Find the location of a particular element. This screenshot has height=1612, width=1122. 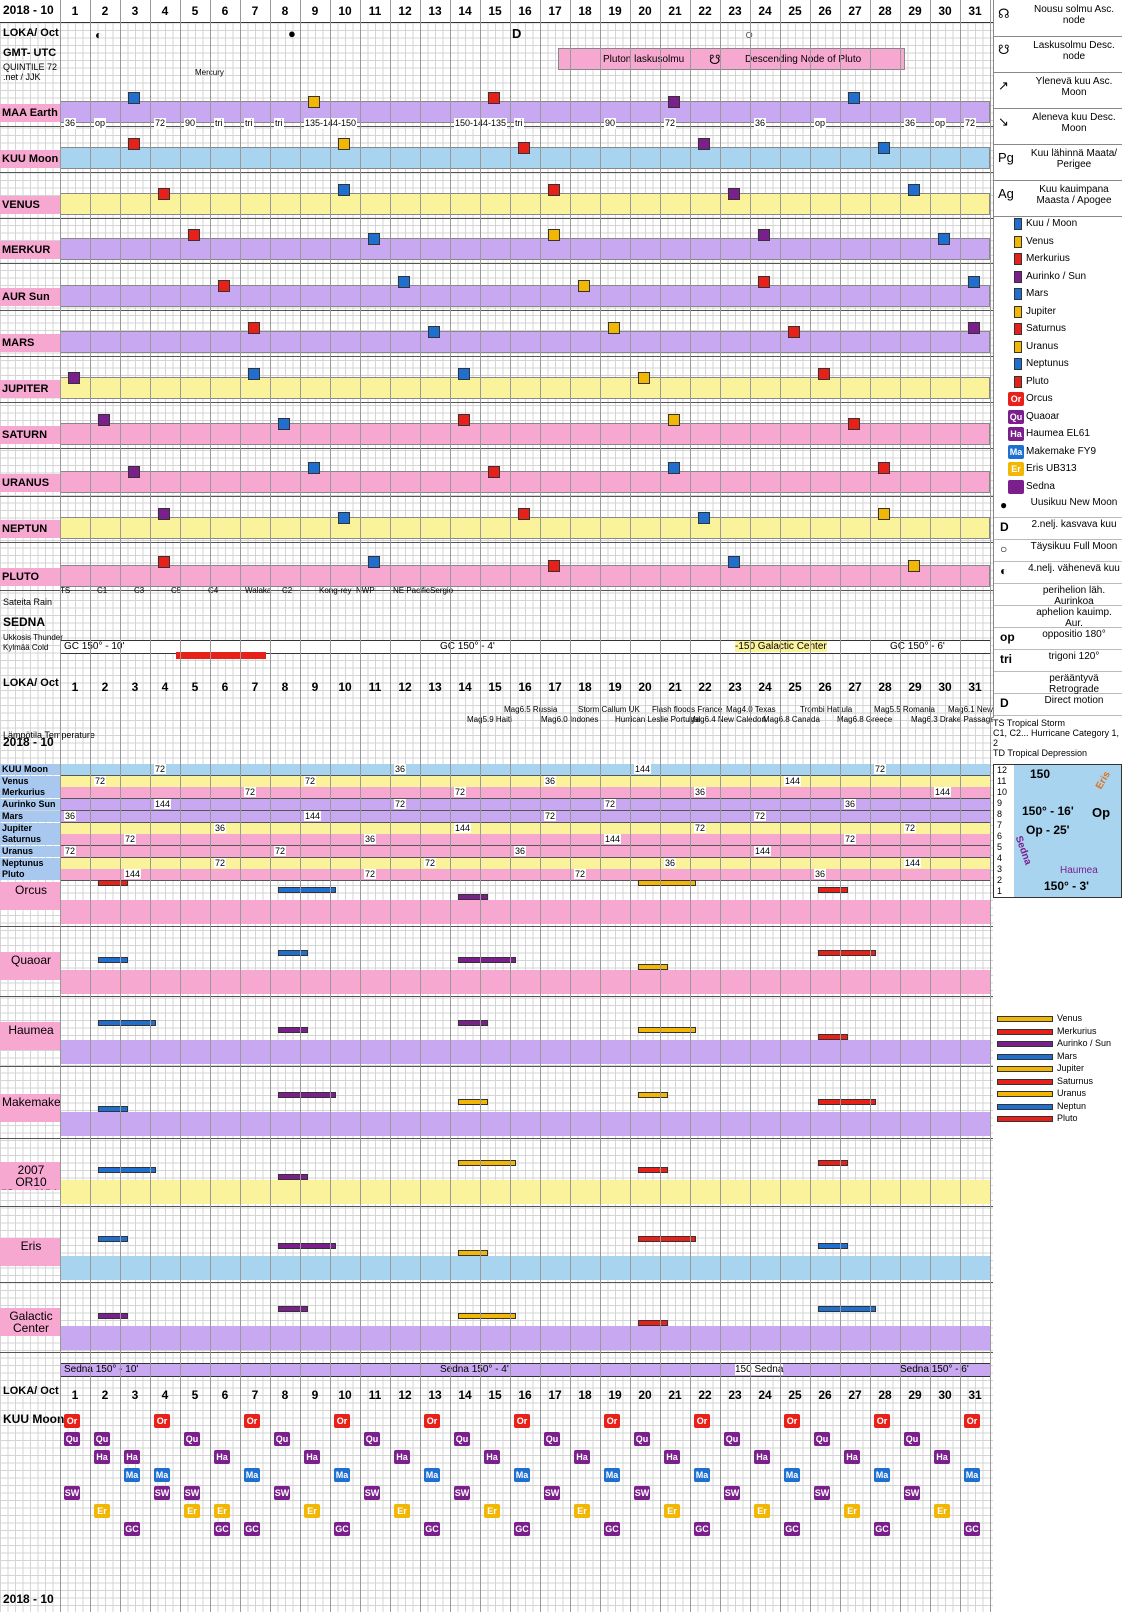

storm-label: Mag6.8 Canada is located at coordinates (791, 719).